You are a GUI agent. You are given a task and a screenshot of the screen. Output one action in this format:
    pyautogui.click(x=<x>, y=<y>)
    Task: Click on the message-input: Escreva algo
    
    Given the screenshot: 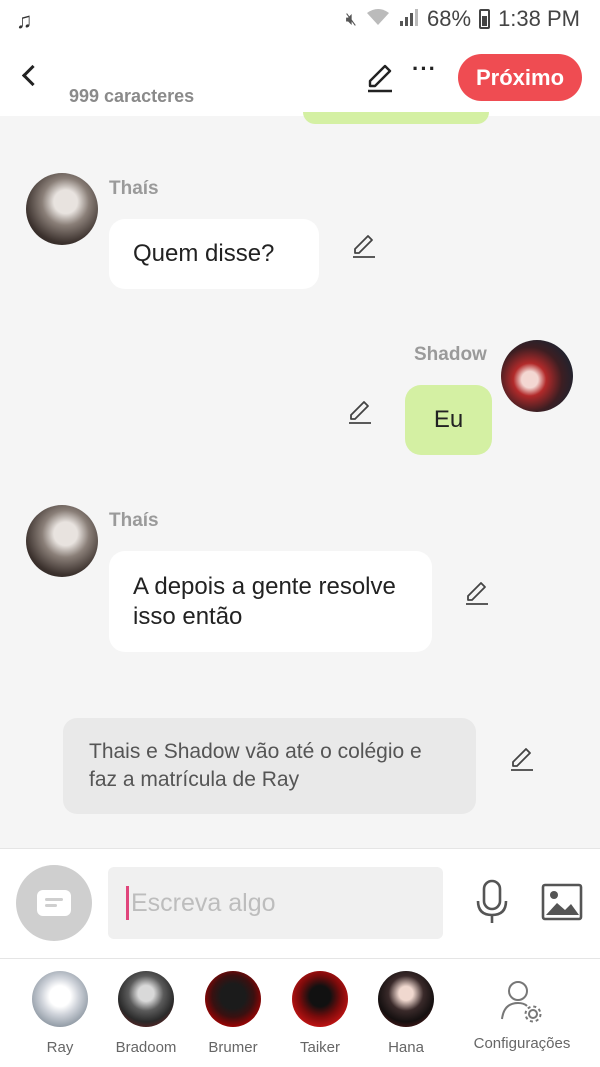 What is the action you would take?
    pyautogui.click(x=275, y=903)
    